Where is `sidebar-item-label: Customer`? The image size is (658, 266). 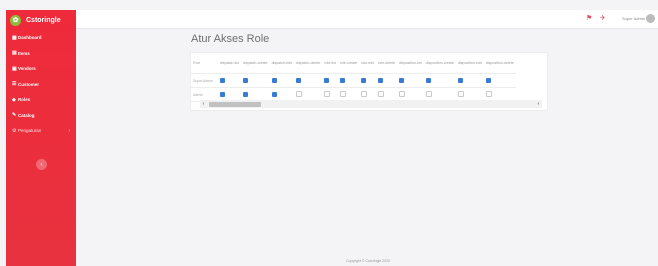
sidebar-item-label: Customer is located at coordinates (29, 84).